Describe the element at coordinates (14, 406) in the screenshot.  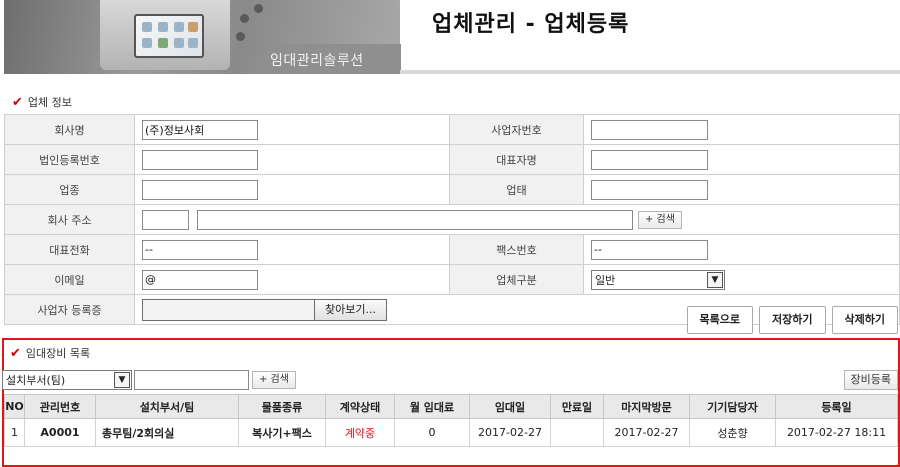
I see `column-header: NO` at that location.